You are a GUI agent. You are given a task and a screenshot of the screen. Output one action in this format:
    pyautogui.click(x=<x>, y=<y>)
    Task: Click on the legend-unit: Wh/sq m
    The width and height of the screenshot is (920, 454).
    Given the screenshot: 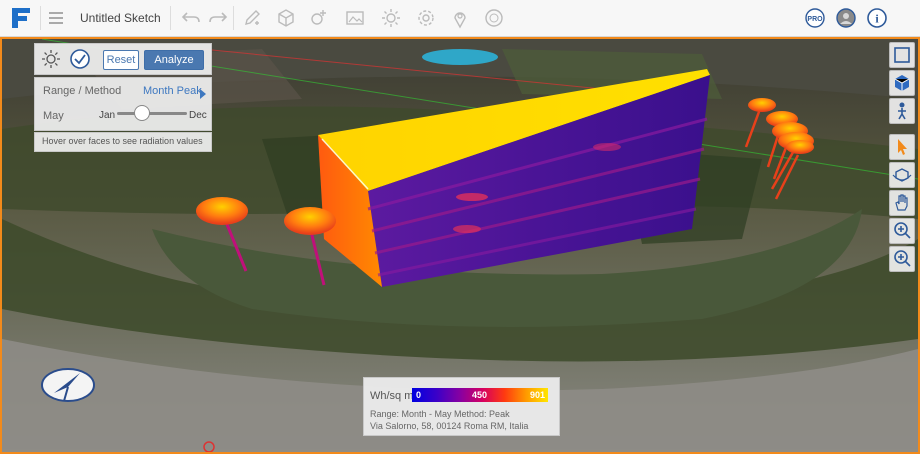 What is the action you would take?
    pyautogui.click(x=392, y=396)
    